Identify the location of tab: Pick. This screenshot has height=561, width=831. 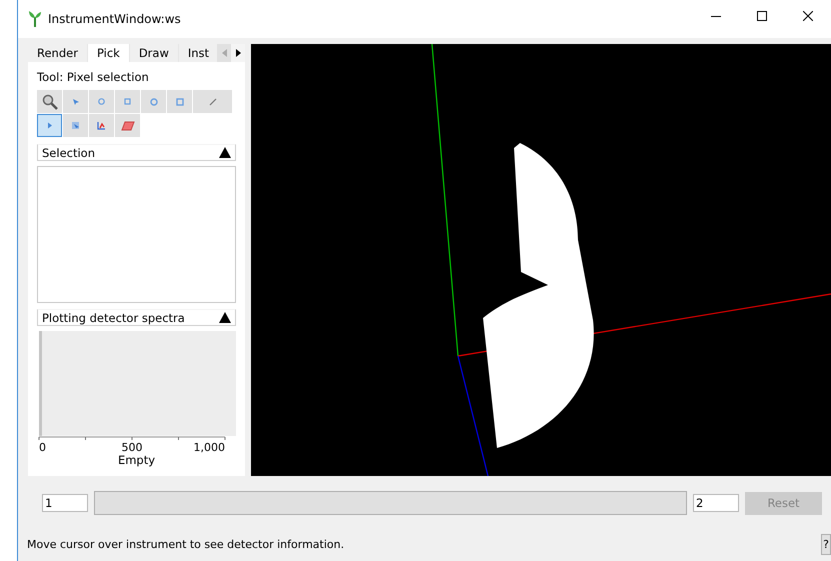
(109, 53).